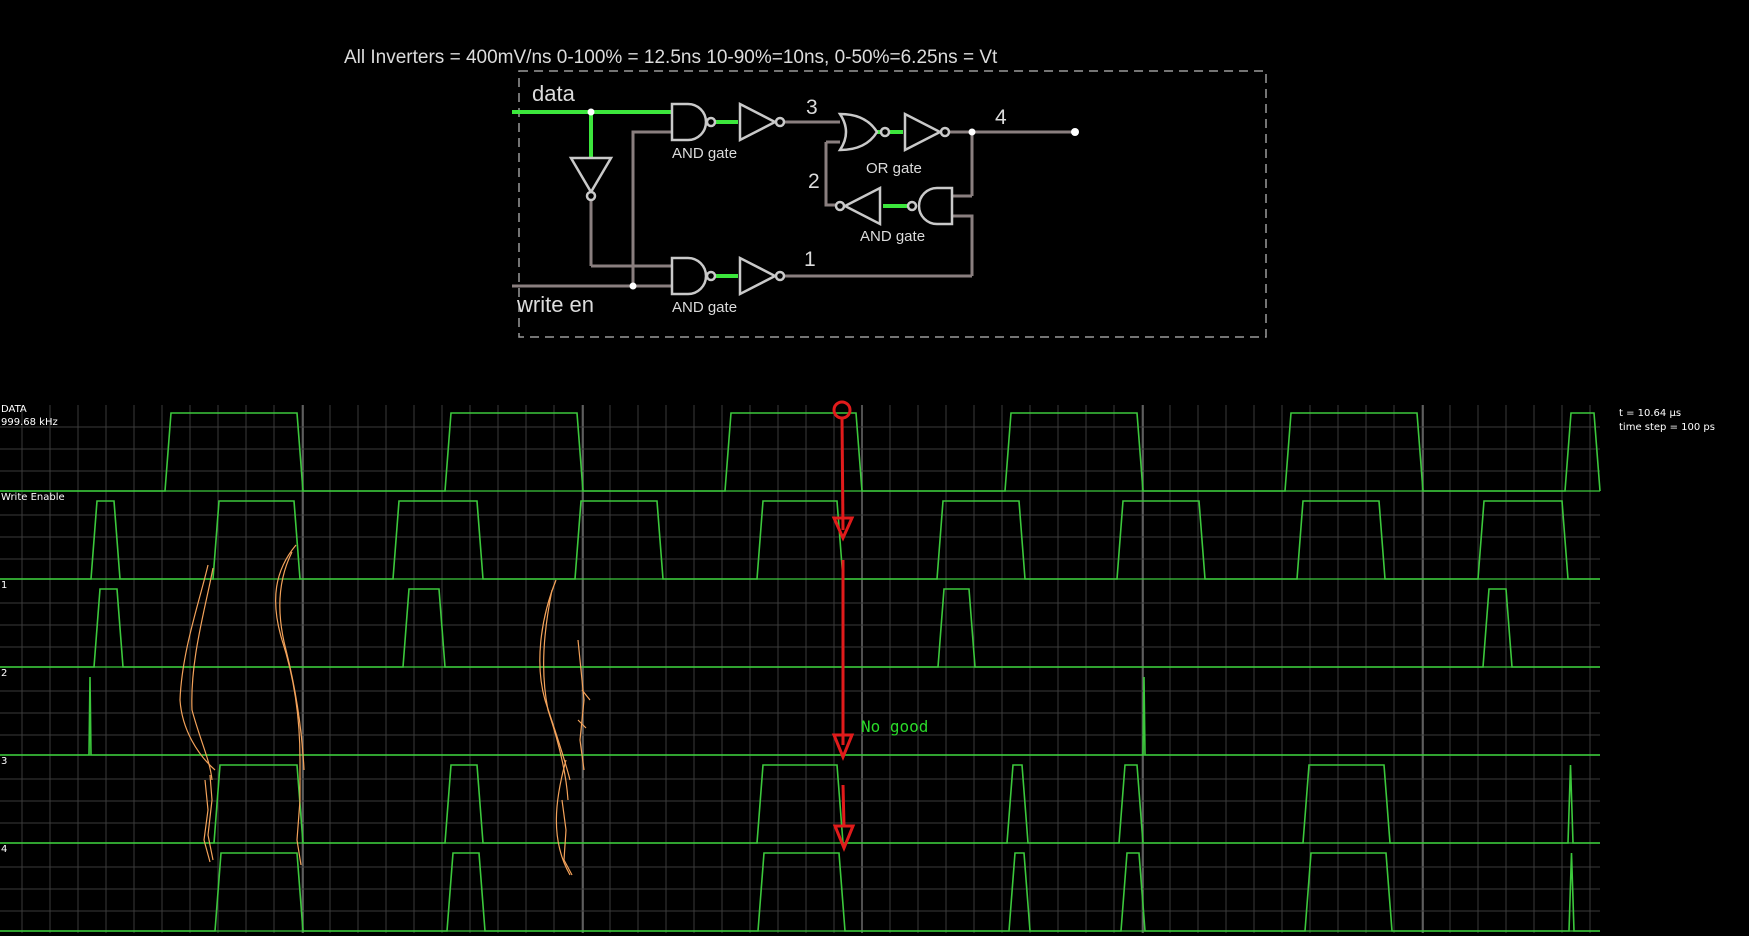 This screenshot has height=936, width=1749. I want to click on channel-label-1: 1, so click(4, 585).